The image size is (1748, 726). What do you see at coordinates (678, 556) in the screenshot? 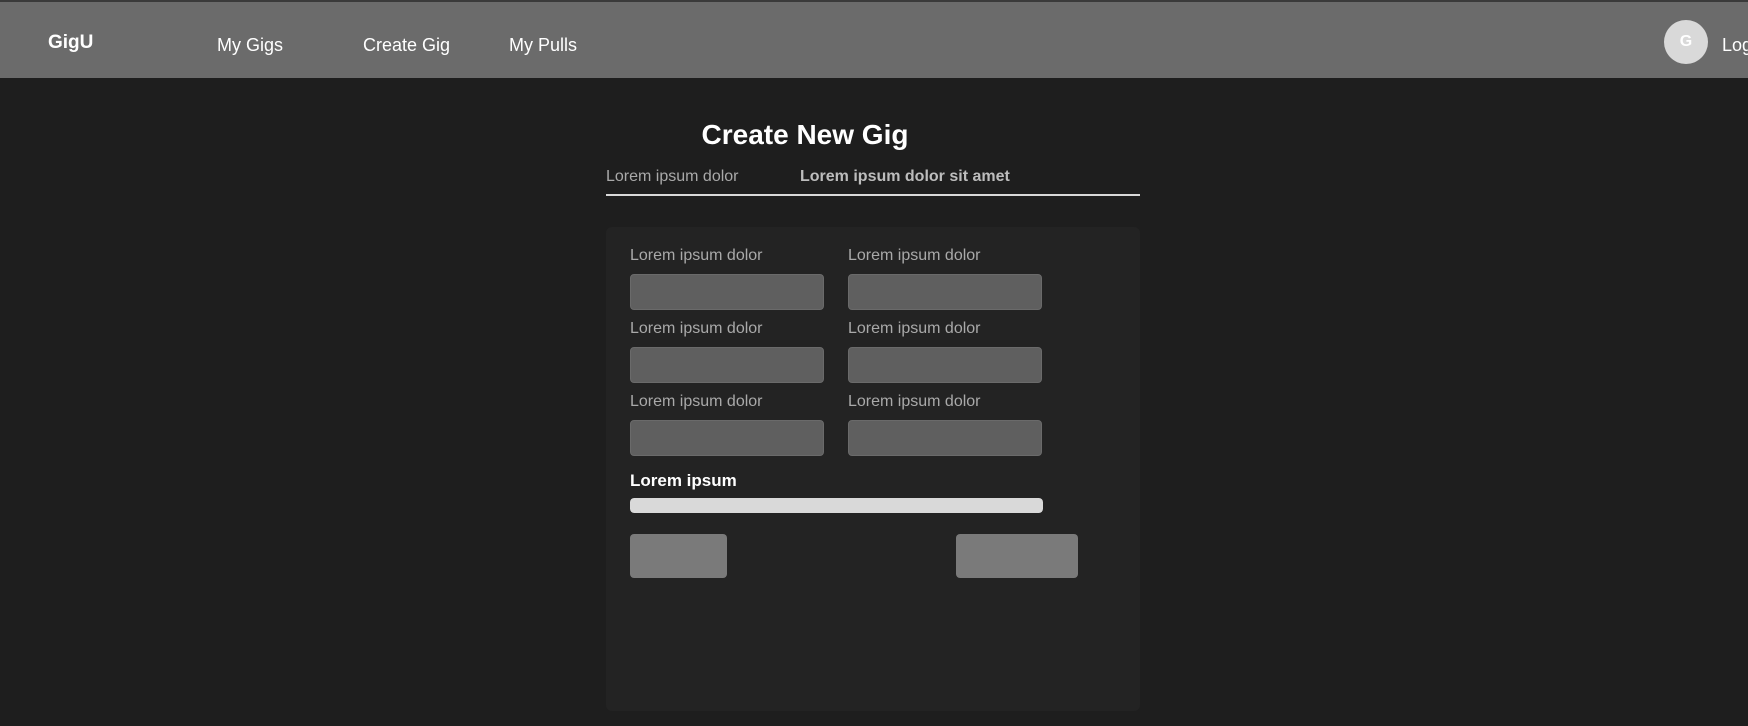
I see `back-button` at bounding box center [678, 556].